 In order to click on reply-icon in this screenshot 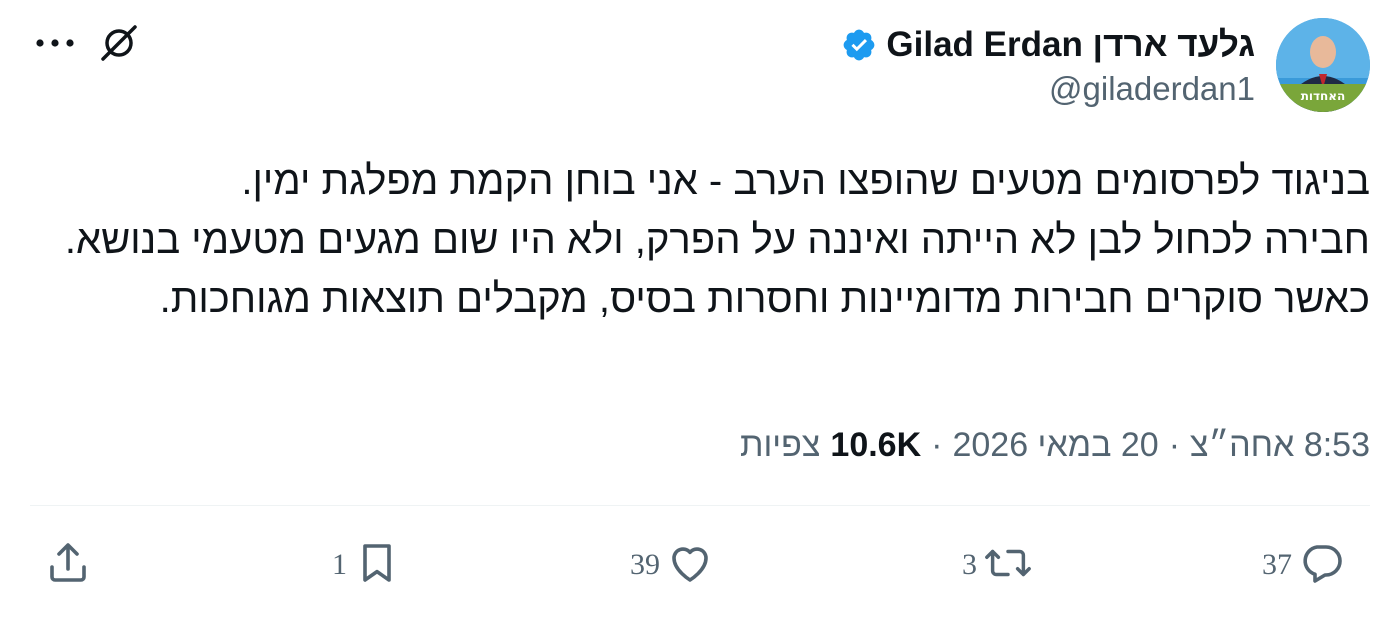, I will do `click(1322, 565)`.